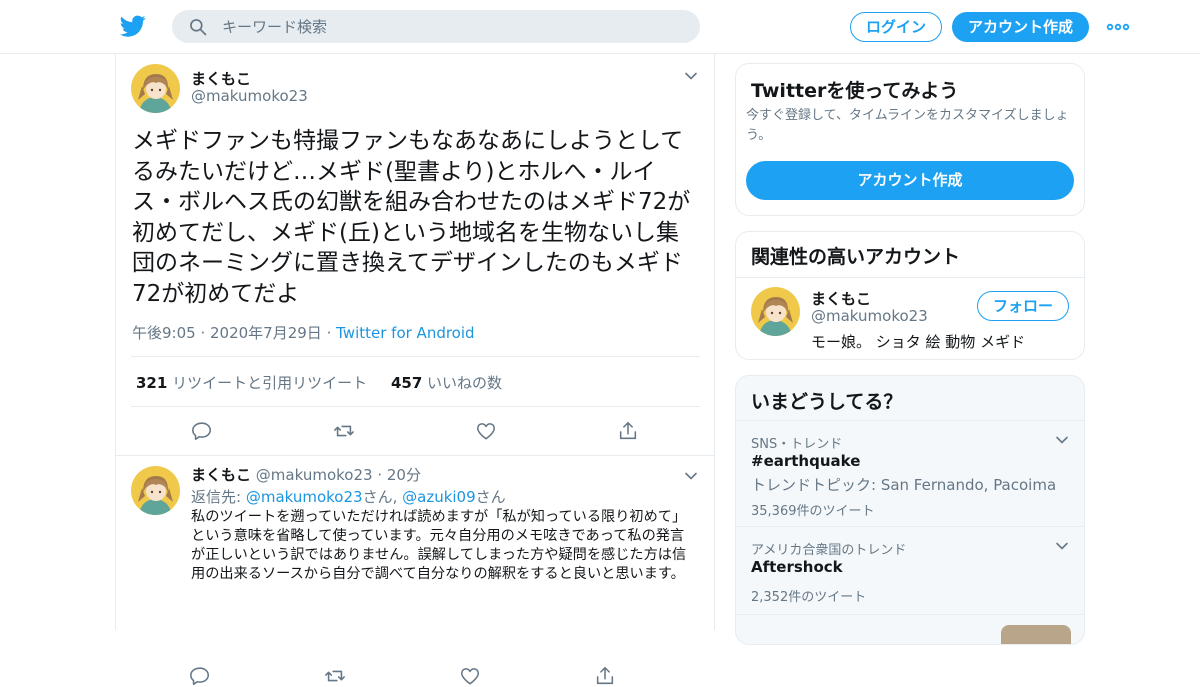 The height and width of the screenshot is (687, 1200). I want to click on retweet-stat: 321 リツイートと引用リツイート, so click(251, 383).